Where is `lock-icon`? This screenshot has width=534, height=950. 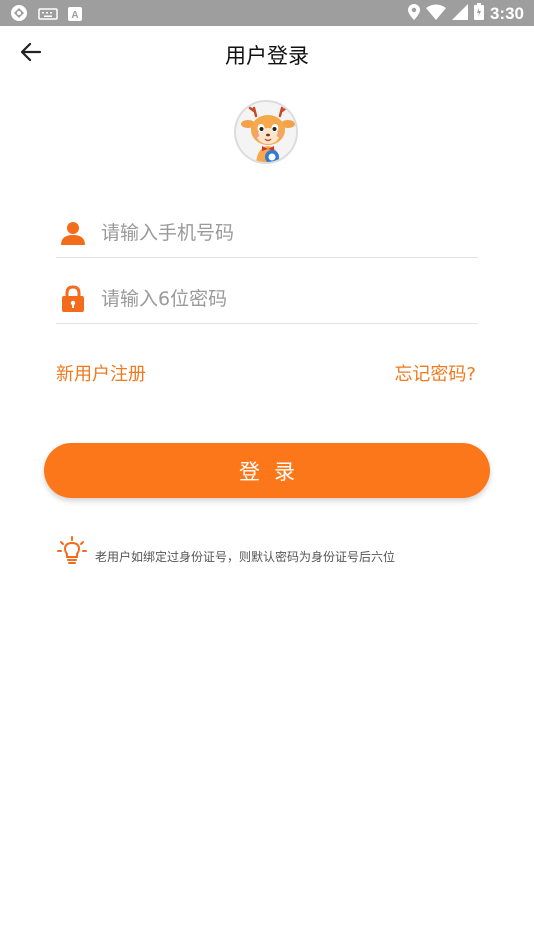 lock-icon is located at coordinates (73, 299).